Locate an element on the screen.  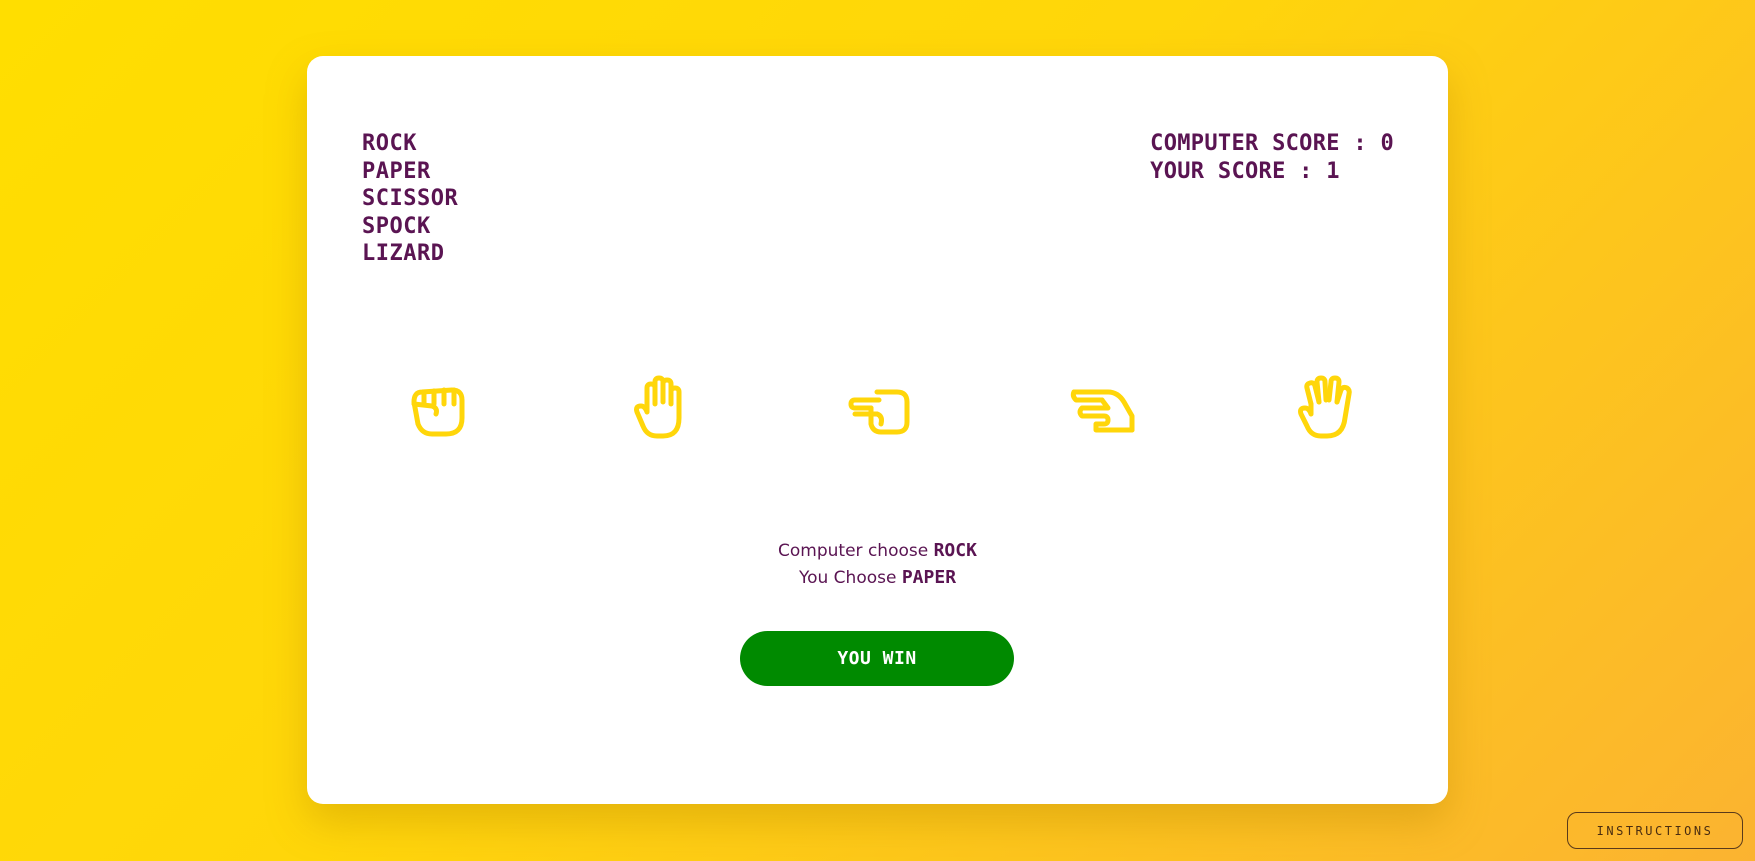
user-score: YOUR SCORE : 1 is located at coordinates (1272, 172).